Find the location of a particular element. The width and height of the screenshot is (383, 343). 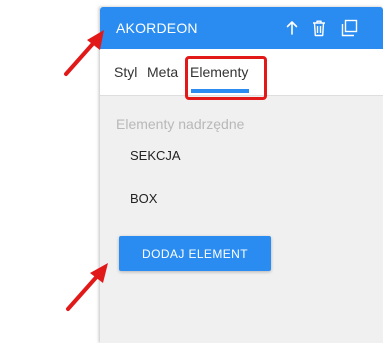

arrow-up-icon is located at coordinates (292, 28).